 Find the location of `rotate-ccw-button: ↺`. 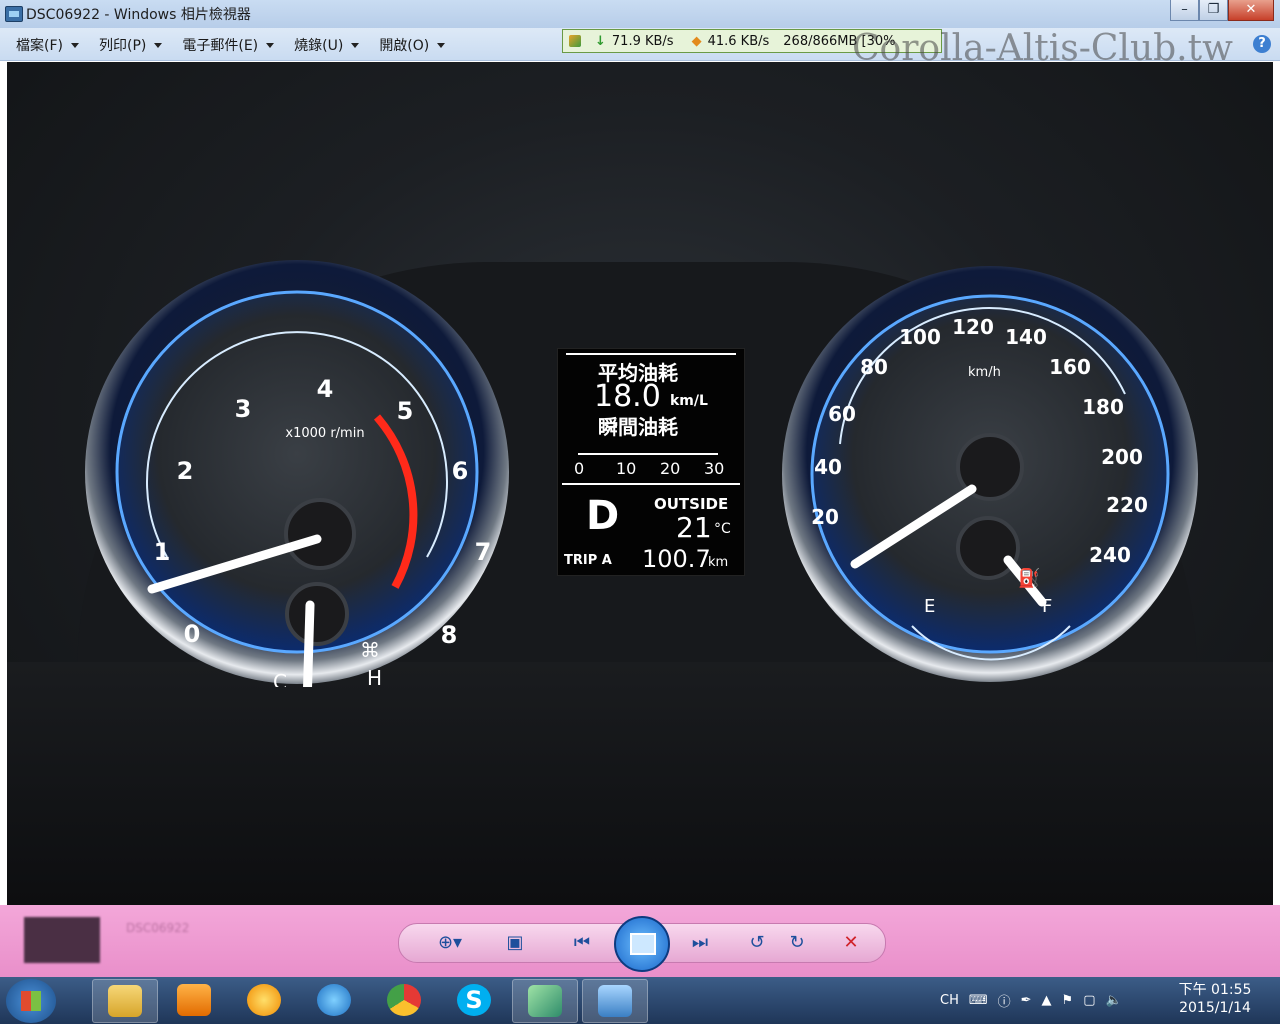

rotate-ccw-button: ↺ is located at coordinates (757, 943).